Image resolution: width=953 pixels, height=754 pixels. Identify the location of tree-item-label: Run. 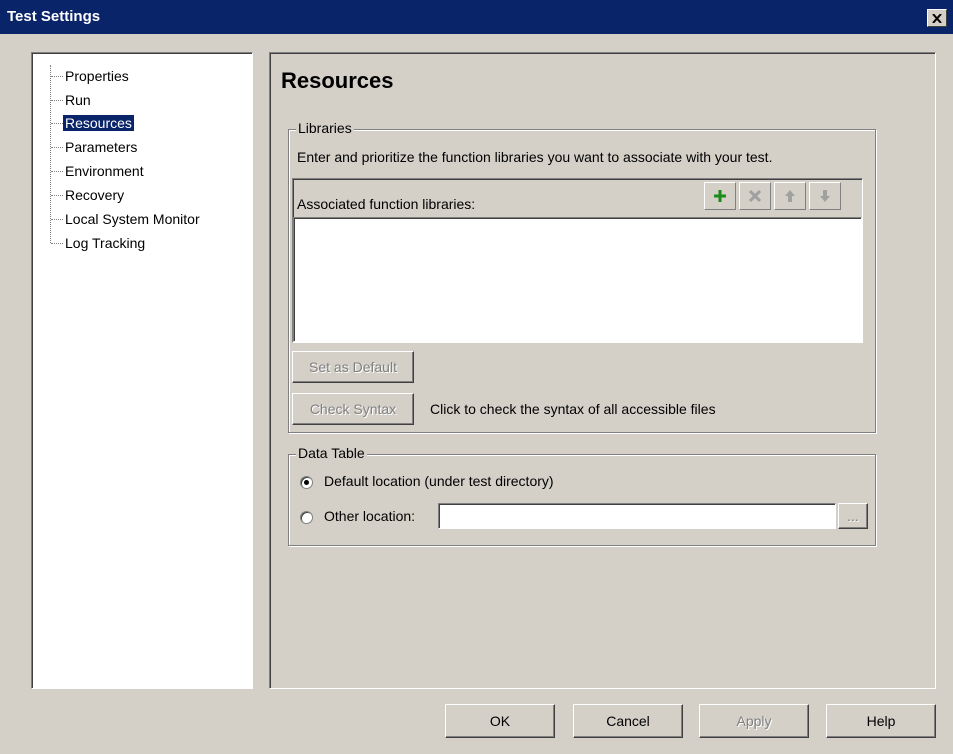
(78, 100).